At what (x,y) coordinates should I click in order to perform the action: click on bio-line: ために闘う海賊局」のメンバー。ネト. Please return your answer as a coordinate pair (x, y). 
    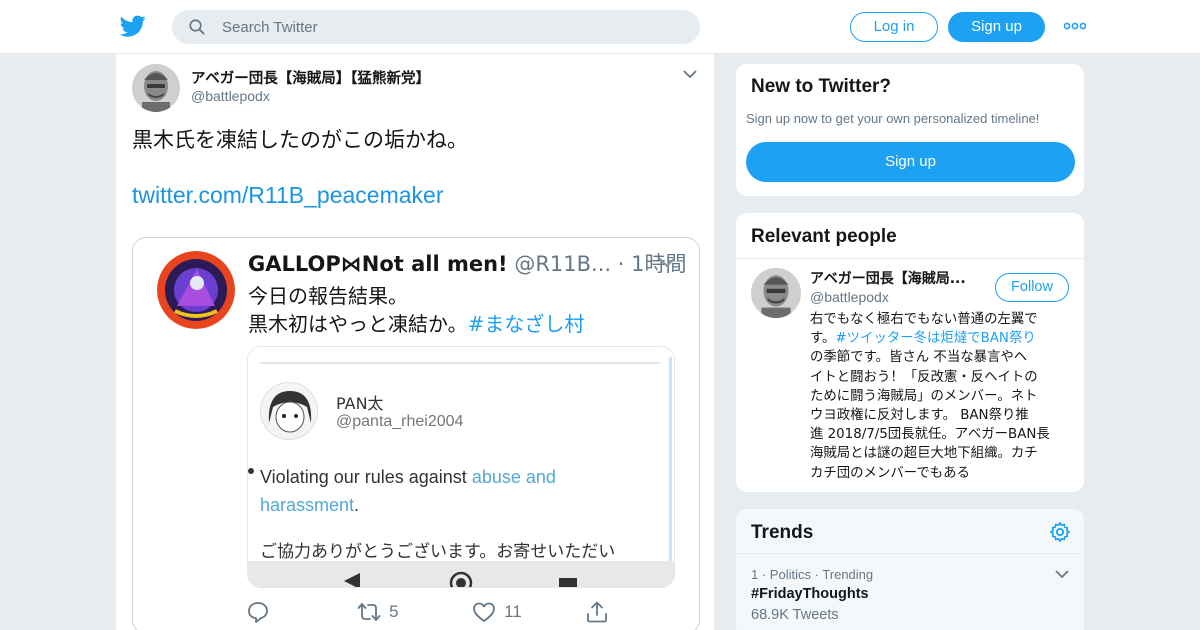
    Looking at the image, I should click on (924, 396).